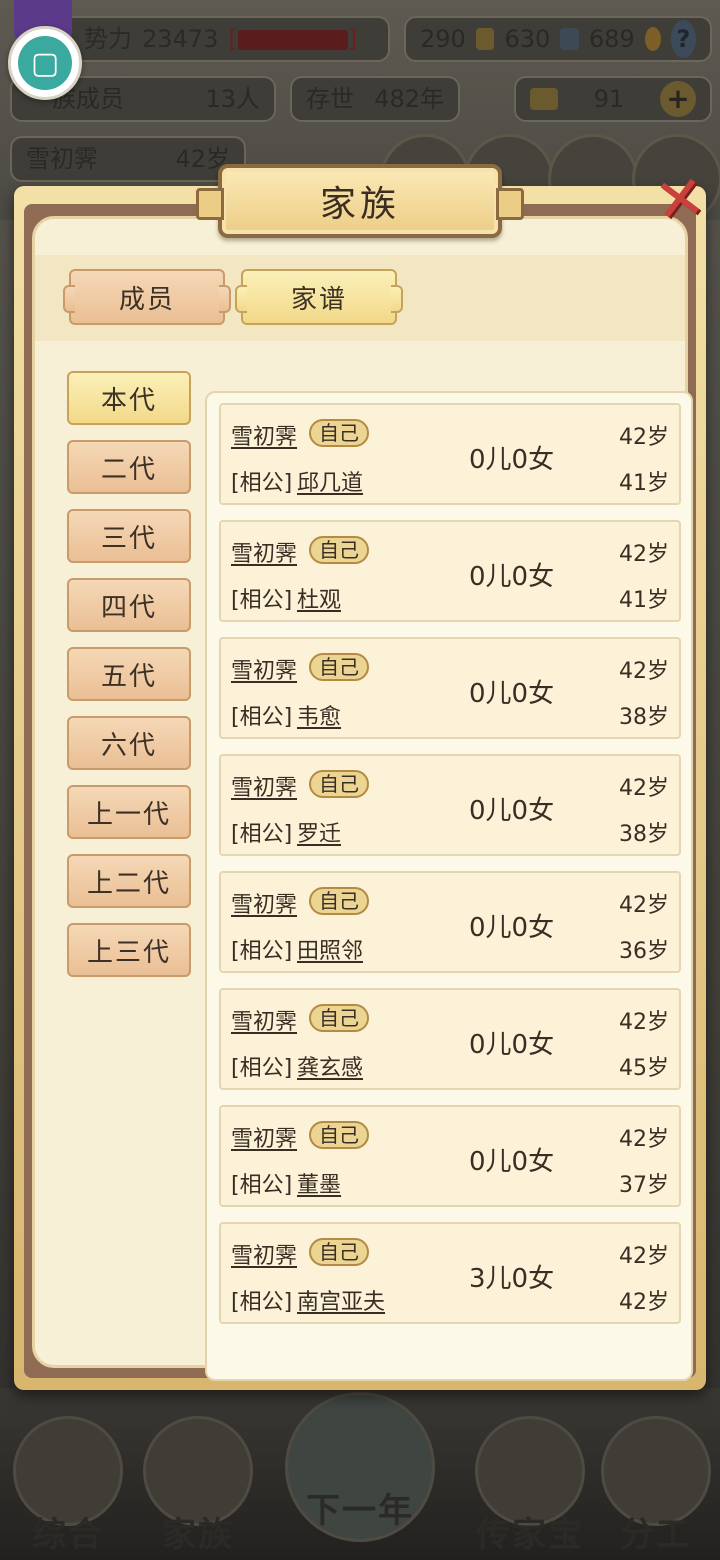  I want to click on currency-a-value: 290, so click(443, 39).